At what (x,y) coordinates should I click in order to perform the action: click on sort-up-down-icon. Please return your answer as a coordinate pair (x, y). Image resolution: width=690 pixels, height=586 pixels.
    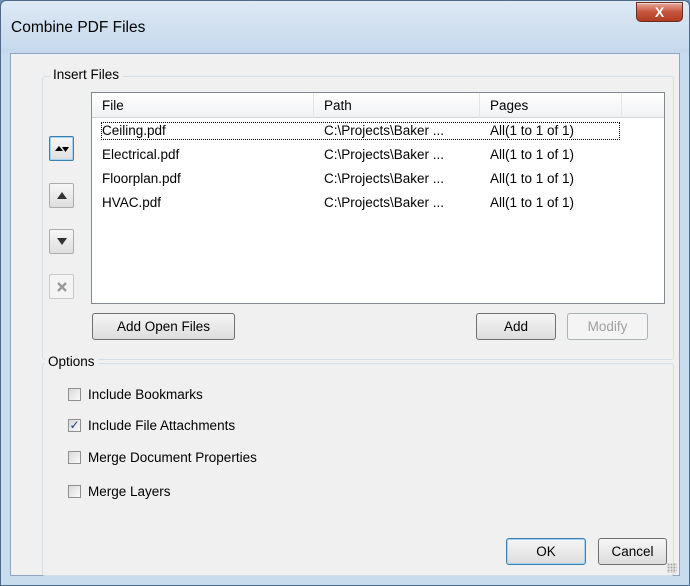
    Looking at the image, I should click on (61, 148).